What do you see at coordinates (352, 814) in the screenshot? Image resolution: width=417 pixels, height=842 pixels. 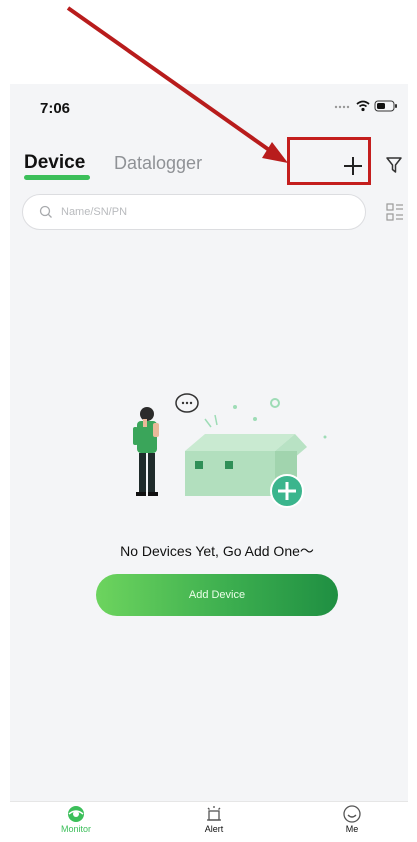 I see `me-icon` at bounding box center [352, 814].